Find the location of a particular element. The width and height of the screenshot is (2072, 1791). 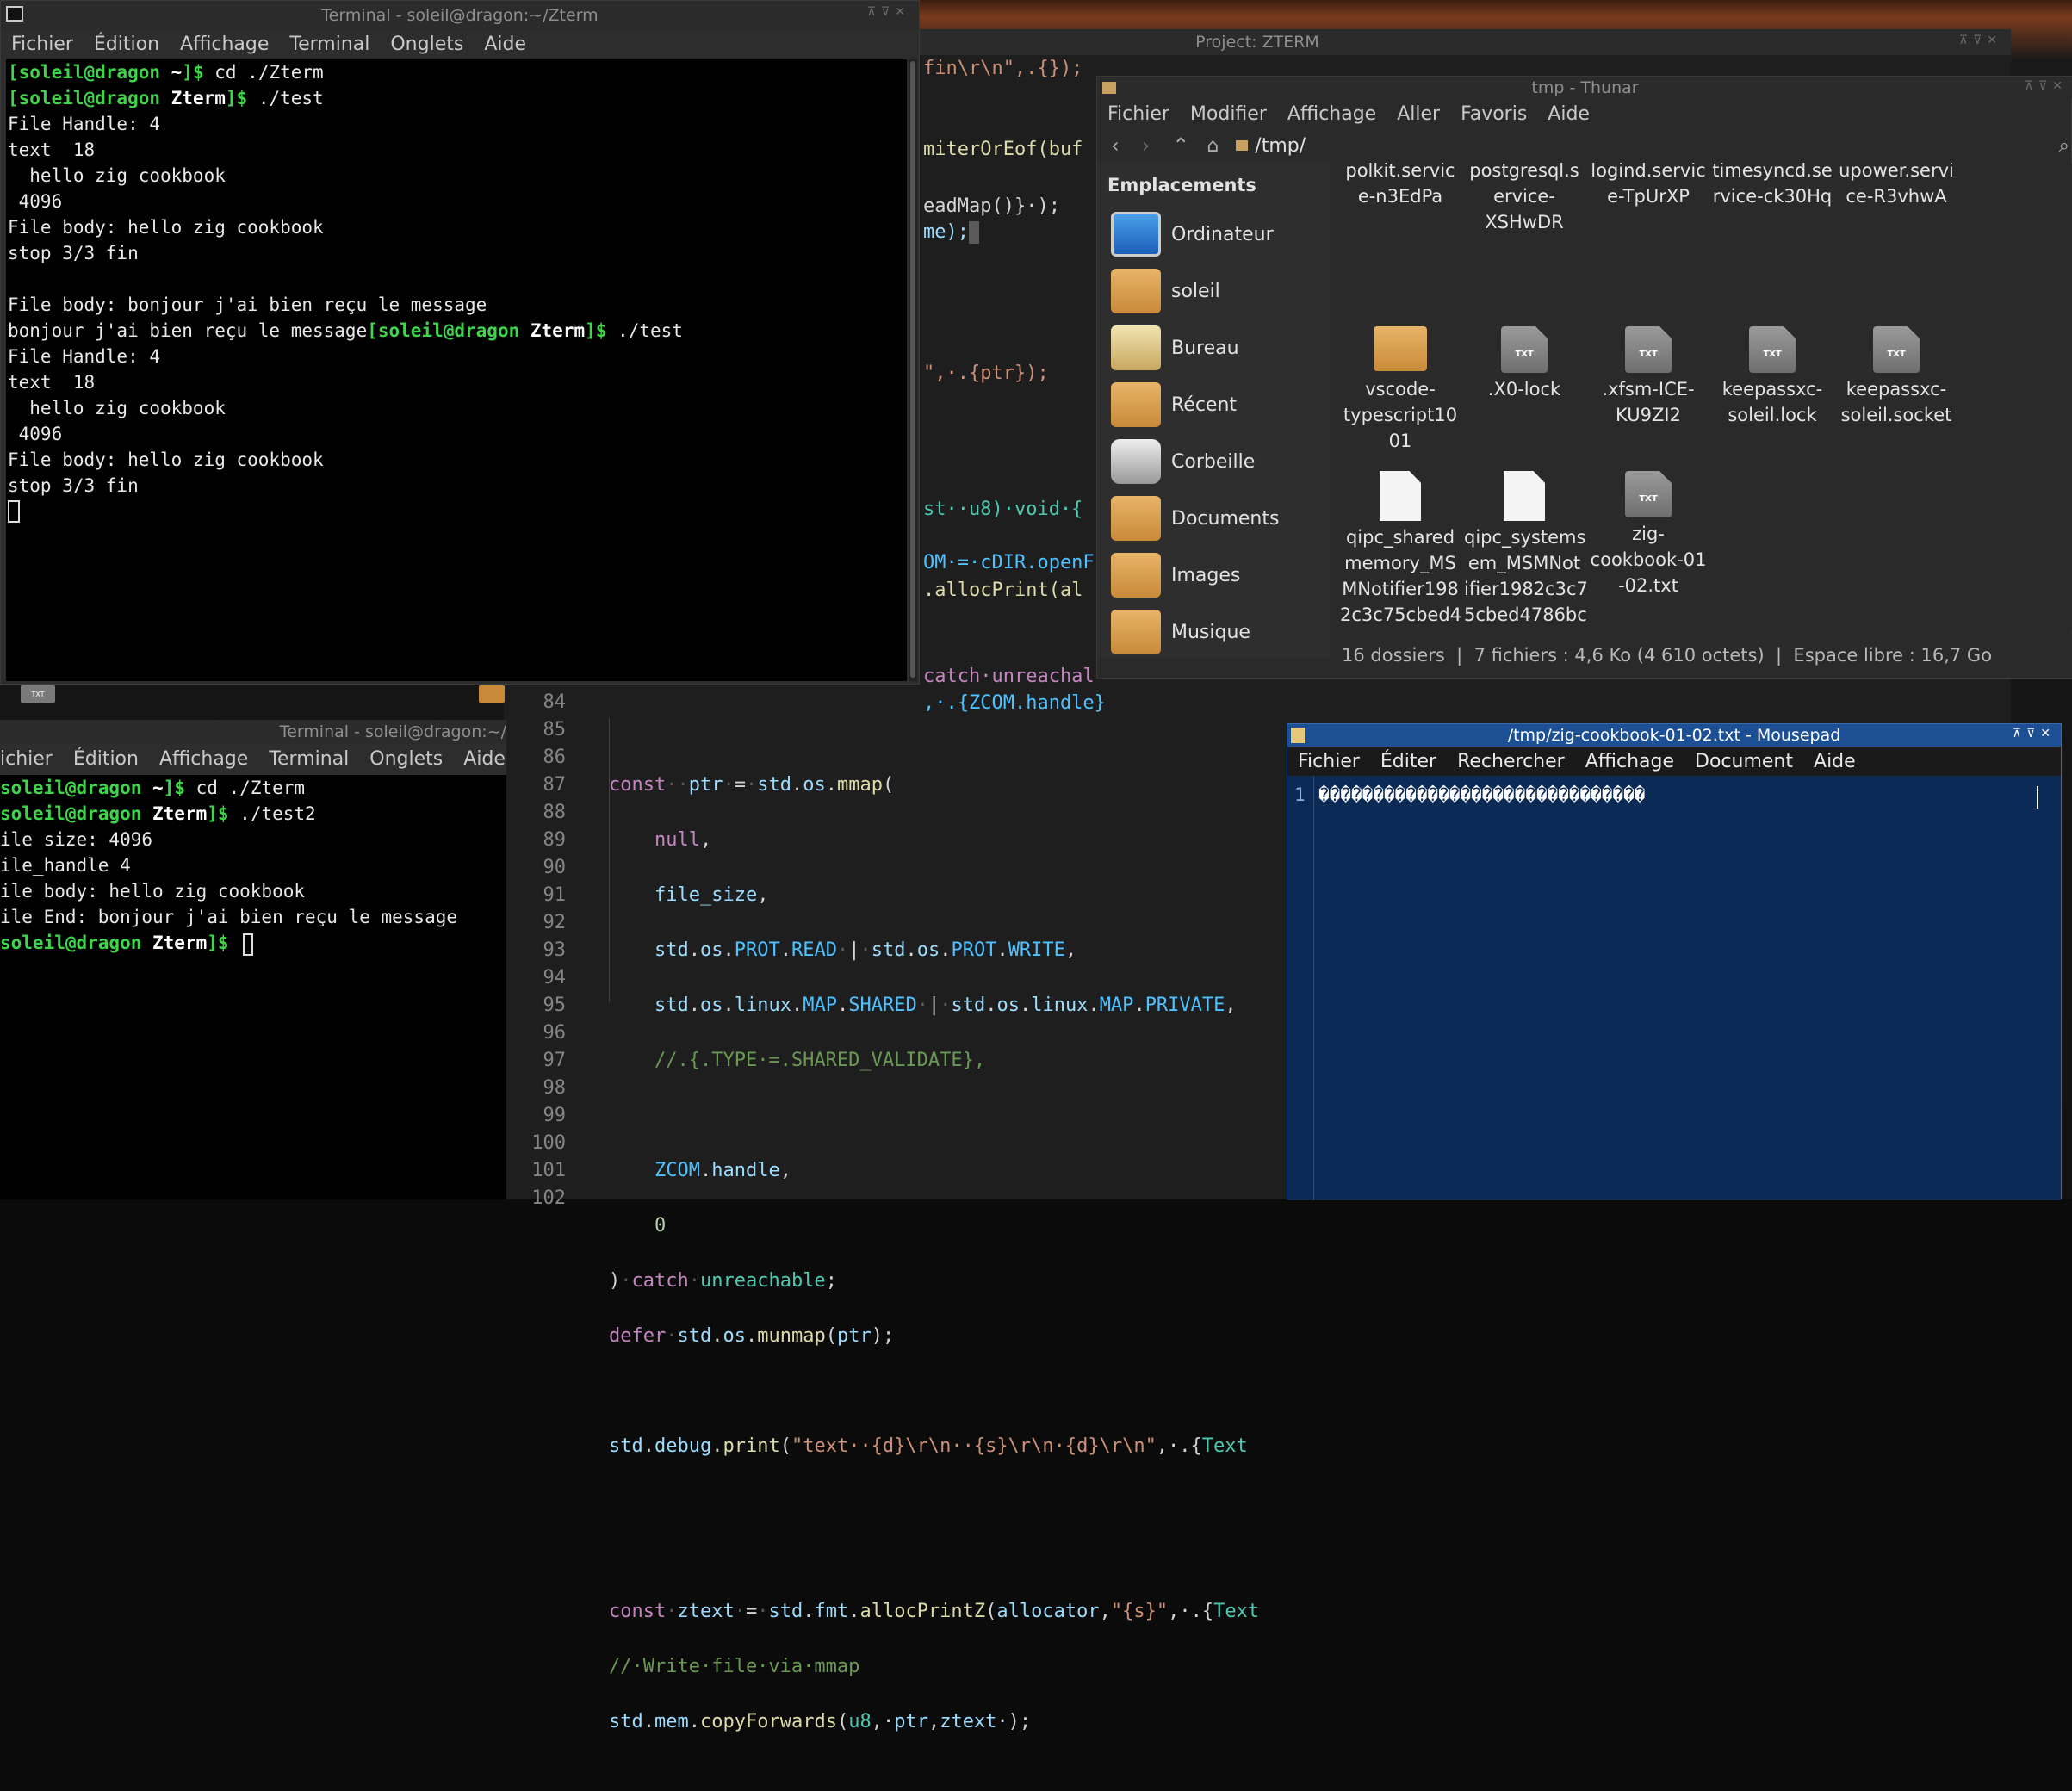

line-number: 85 is located at coordinates (555, 730).